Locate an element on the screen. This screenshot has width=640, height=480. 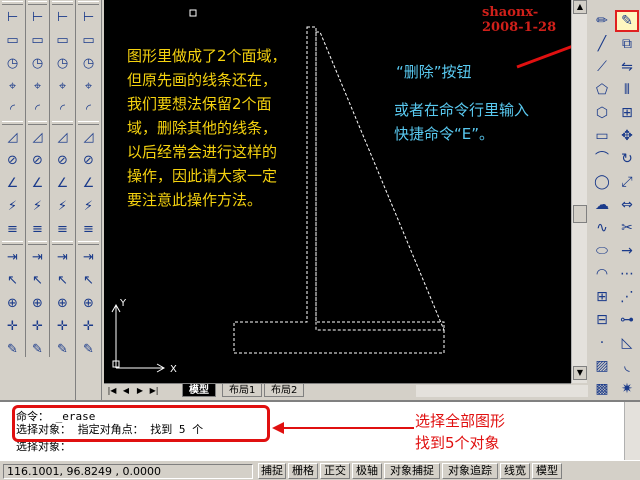
stretch-icon: ⇔ is located at coordinates (627, 205).